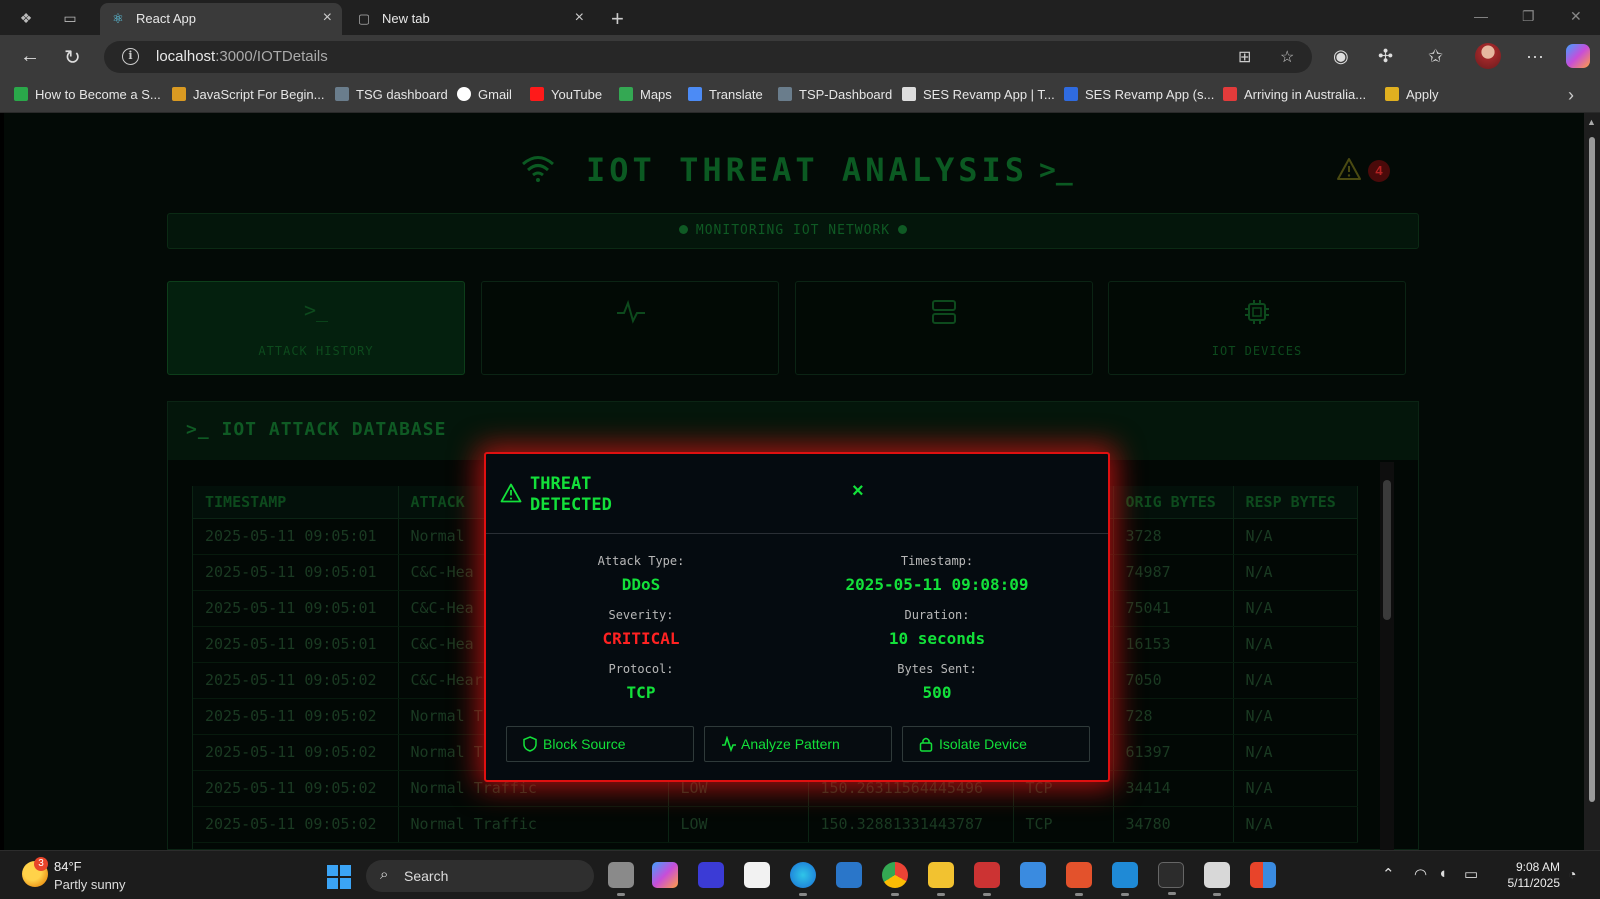 The image size is (1600, 899). I want to click on vscode-icon, so click(1125, 879).